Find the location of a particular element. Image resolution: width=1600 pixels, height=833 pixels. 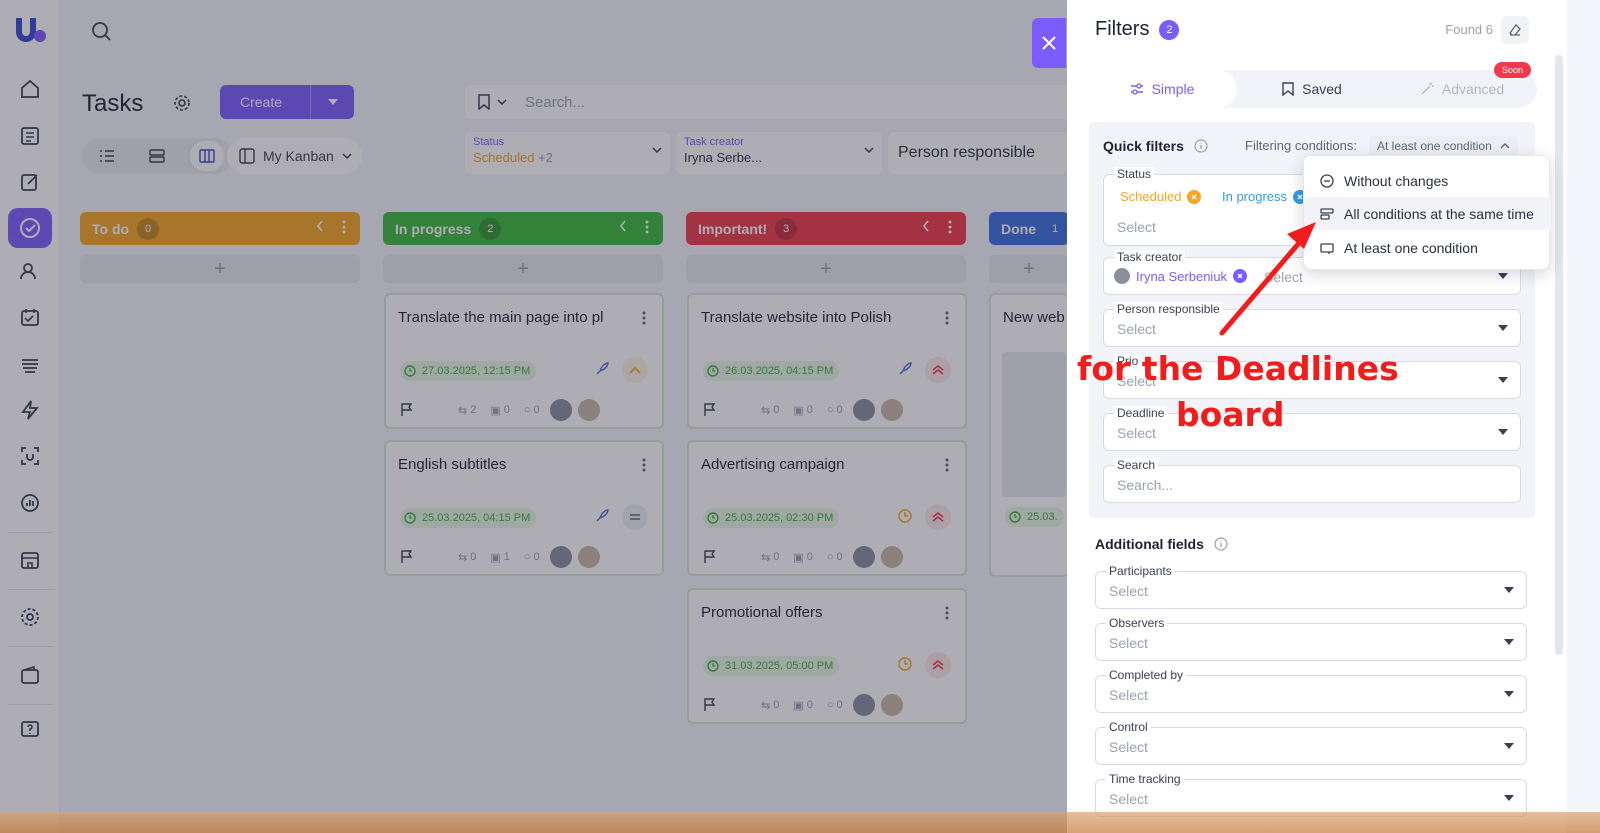

deadline-field: Deadline Select is located at coordinates (1312, 428).